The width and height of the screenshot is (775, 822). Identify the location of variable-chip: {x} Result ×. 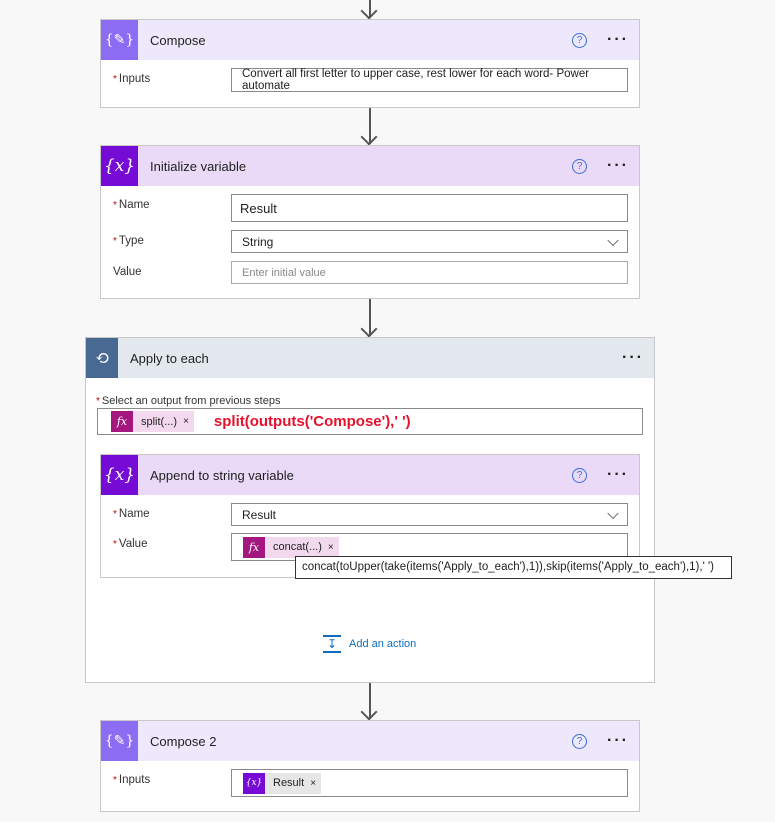
(282, 783).